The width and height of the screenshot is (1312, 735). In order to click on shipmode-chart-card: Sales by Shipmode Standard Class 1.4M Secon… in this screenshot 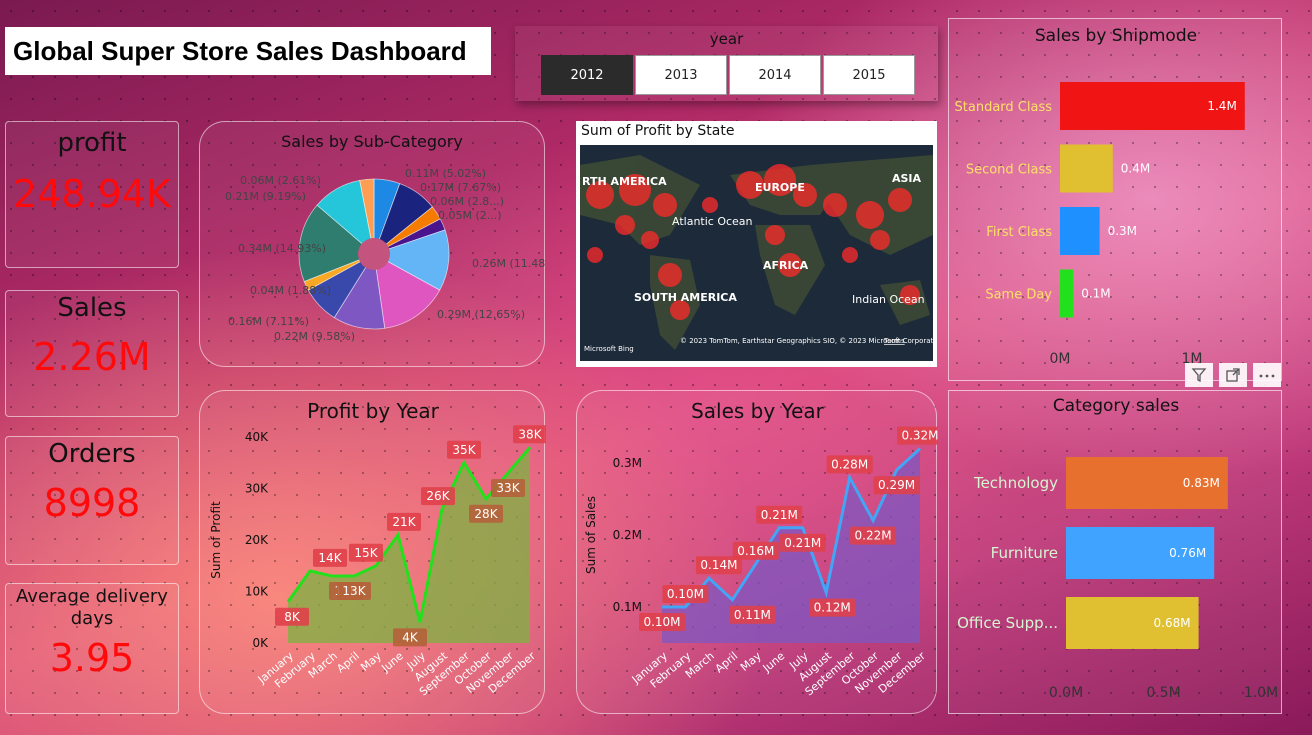, I will do `click(1115, 199)`.